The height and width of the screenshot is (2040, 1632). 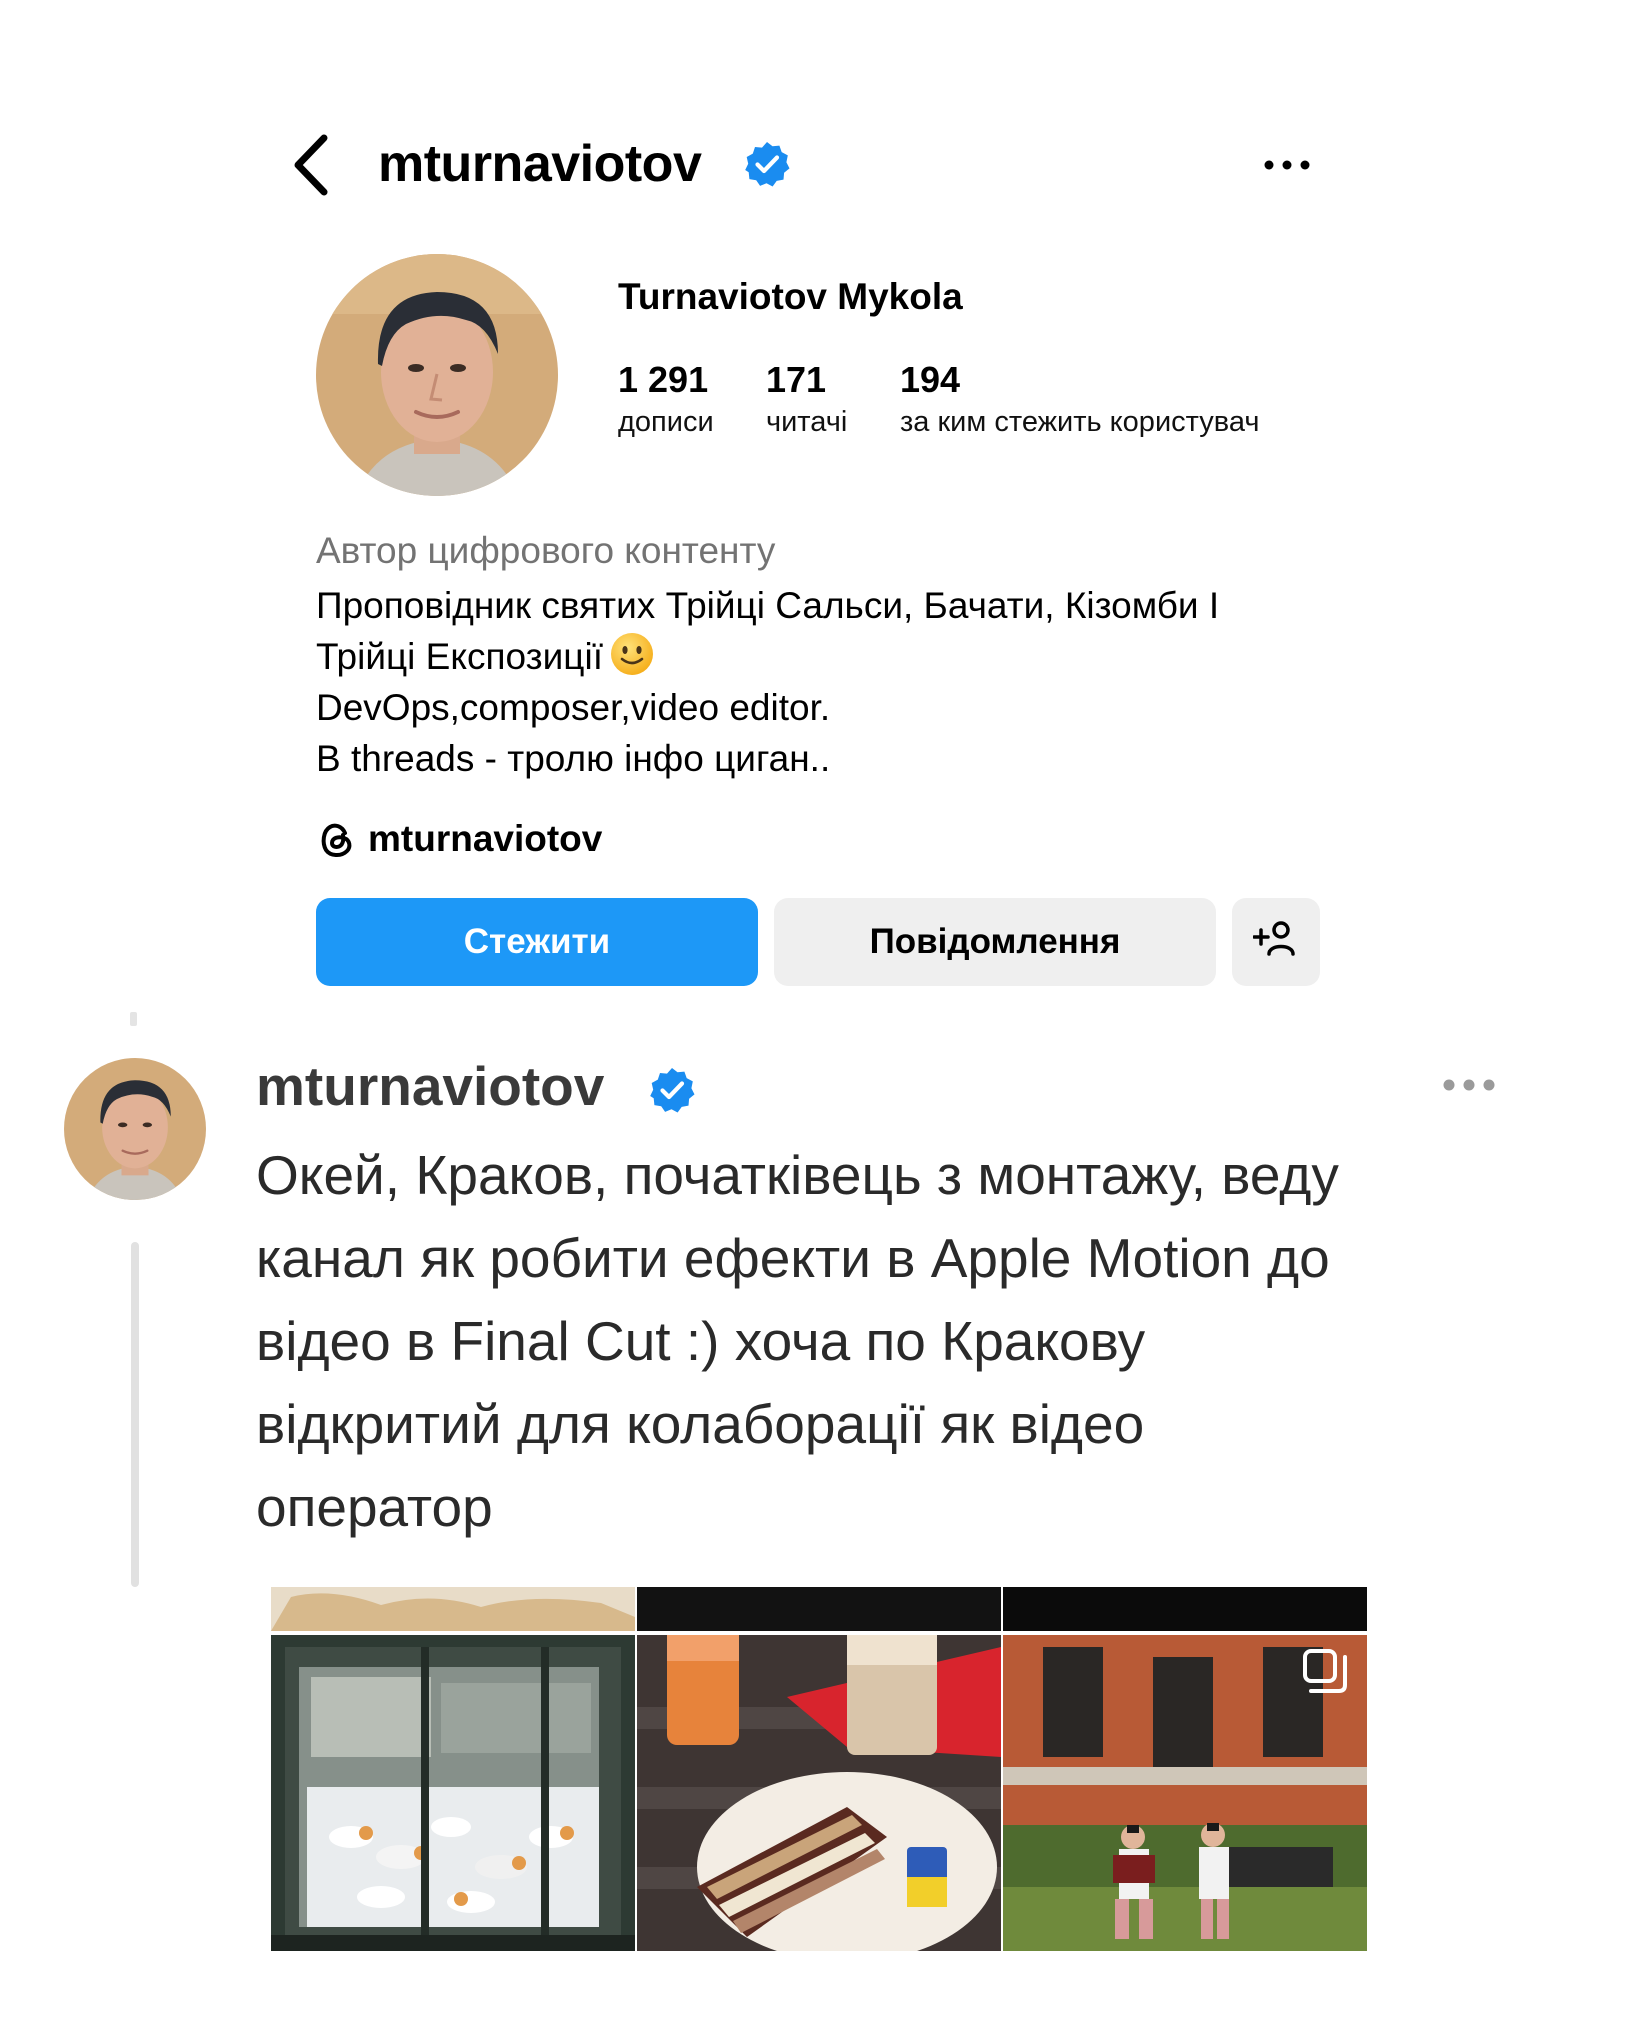 What do you see at coordinates (485, 838) in the screenshot?
I see `threads-handle: mturnaviotov` at bounding box center [485, 838].